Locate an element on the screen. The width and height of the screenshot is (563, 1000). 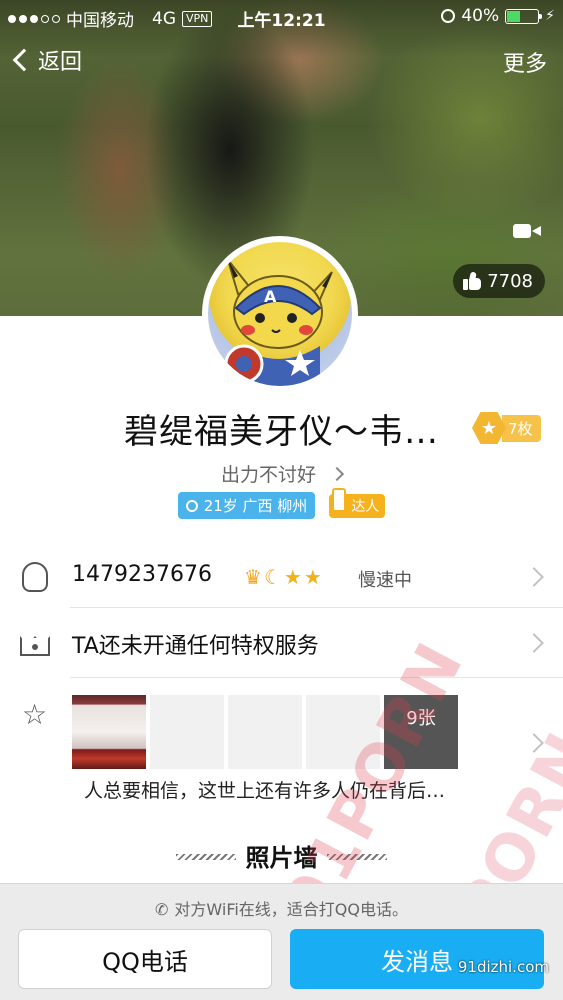
chevron-left-icon is located at coordinates (24, 60).